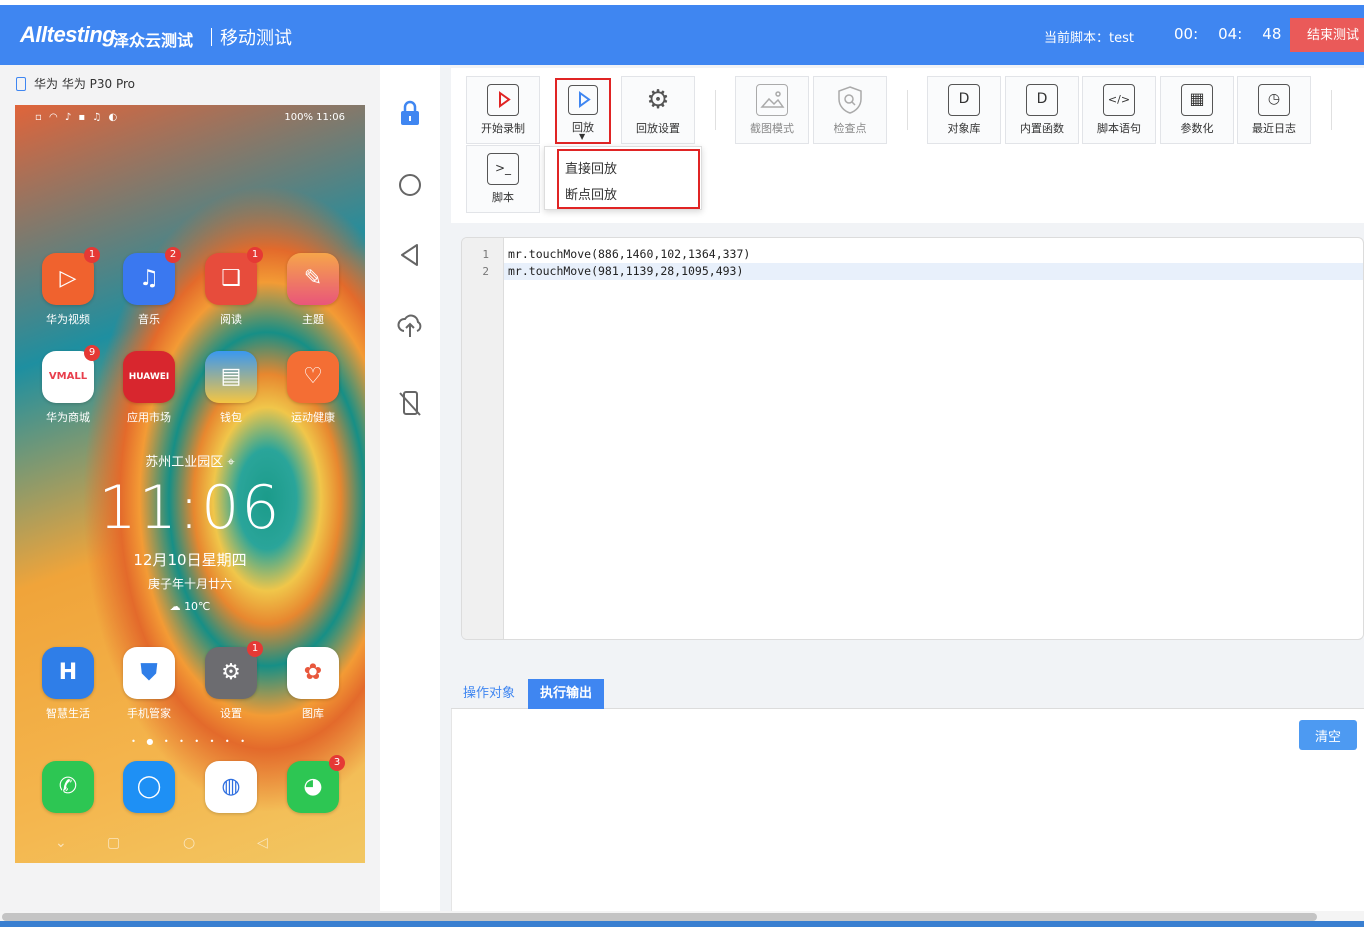 The image size is (1364, 927). Describe the element at coordinates (149, 786) in the screenshot. I see `chat-bubble-icon: ◯` at that location.